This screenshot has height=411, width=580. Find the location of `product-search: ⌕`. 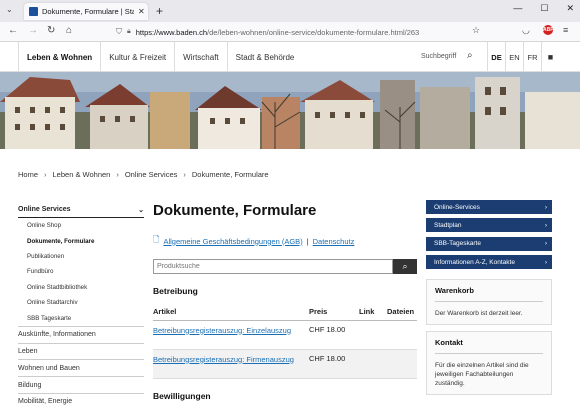

product-search: ⌕ is located at coordinates (285, 266).